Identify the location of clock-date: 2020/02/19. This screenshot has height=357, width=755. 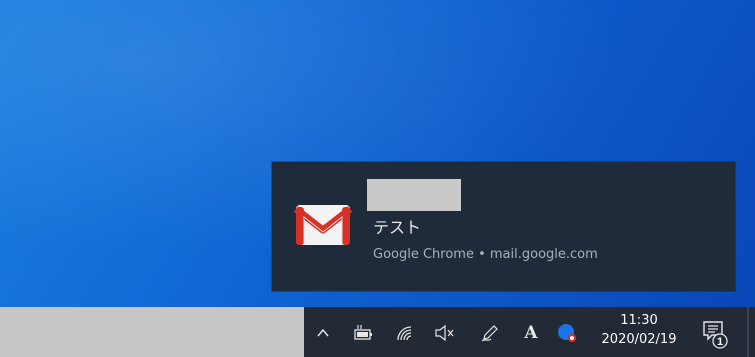
(639, 339).